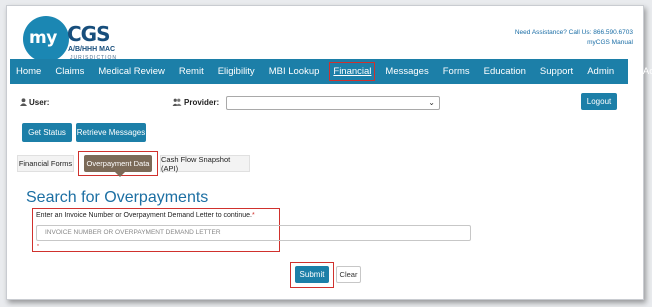 This screenshot has width=652, height=307. Describe the element at coordinates (88, 34) in the screenshot. I see `logo-cgs-text: CGS` at that location.